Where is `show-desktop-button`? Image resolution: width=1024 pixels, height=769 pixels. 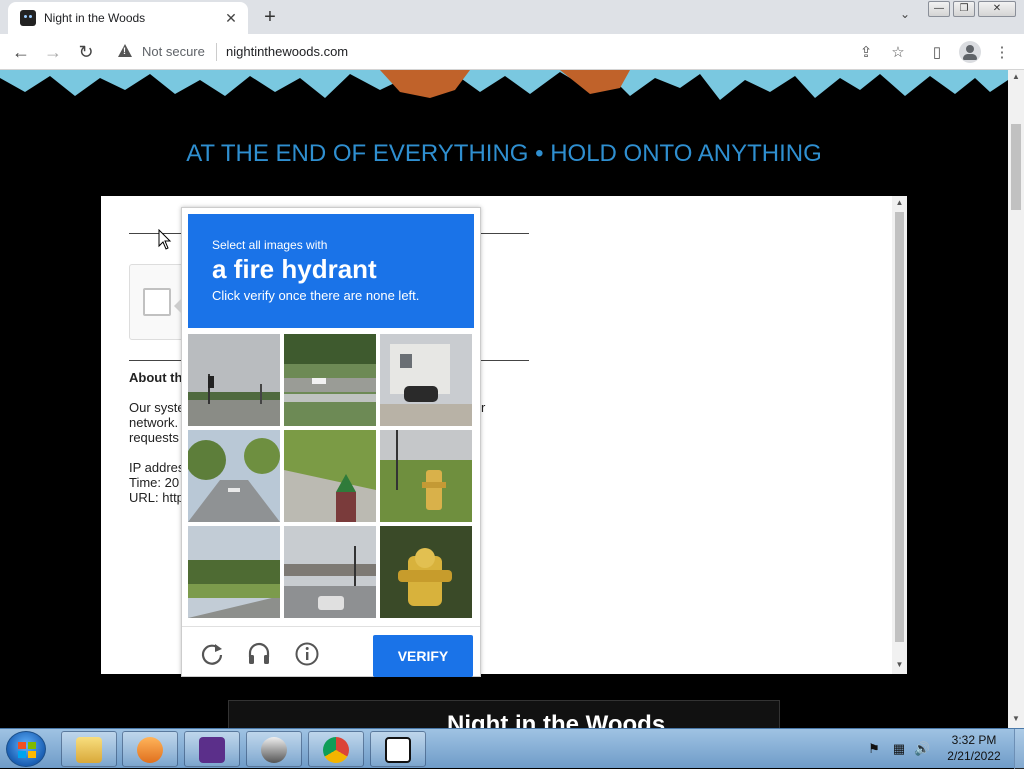
show-desktop-button is located at coordinates (1019, 749).